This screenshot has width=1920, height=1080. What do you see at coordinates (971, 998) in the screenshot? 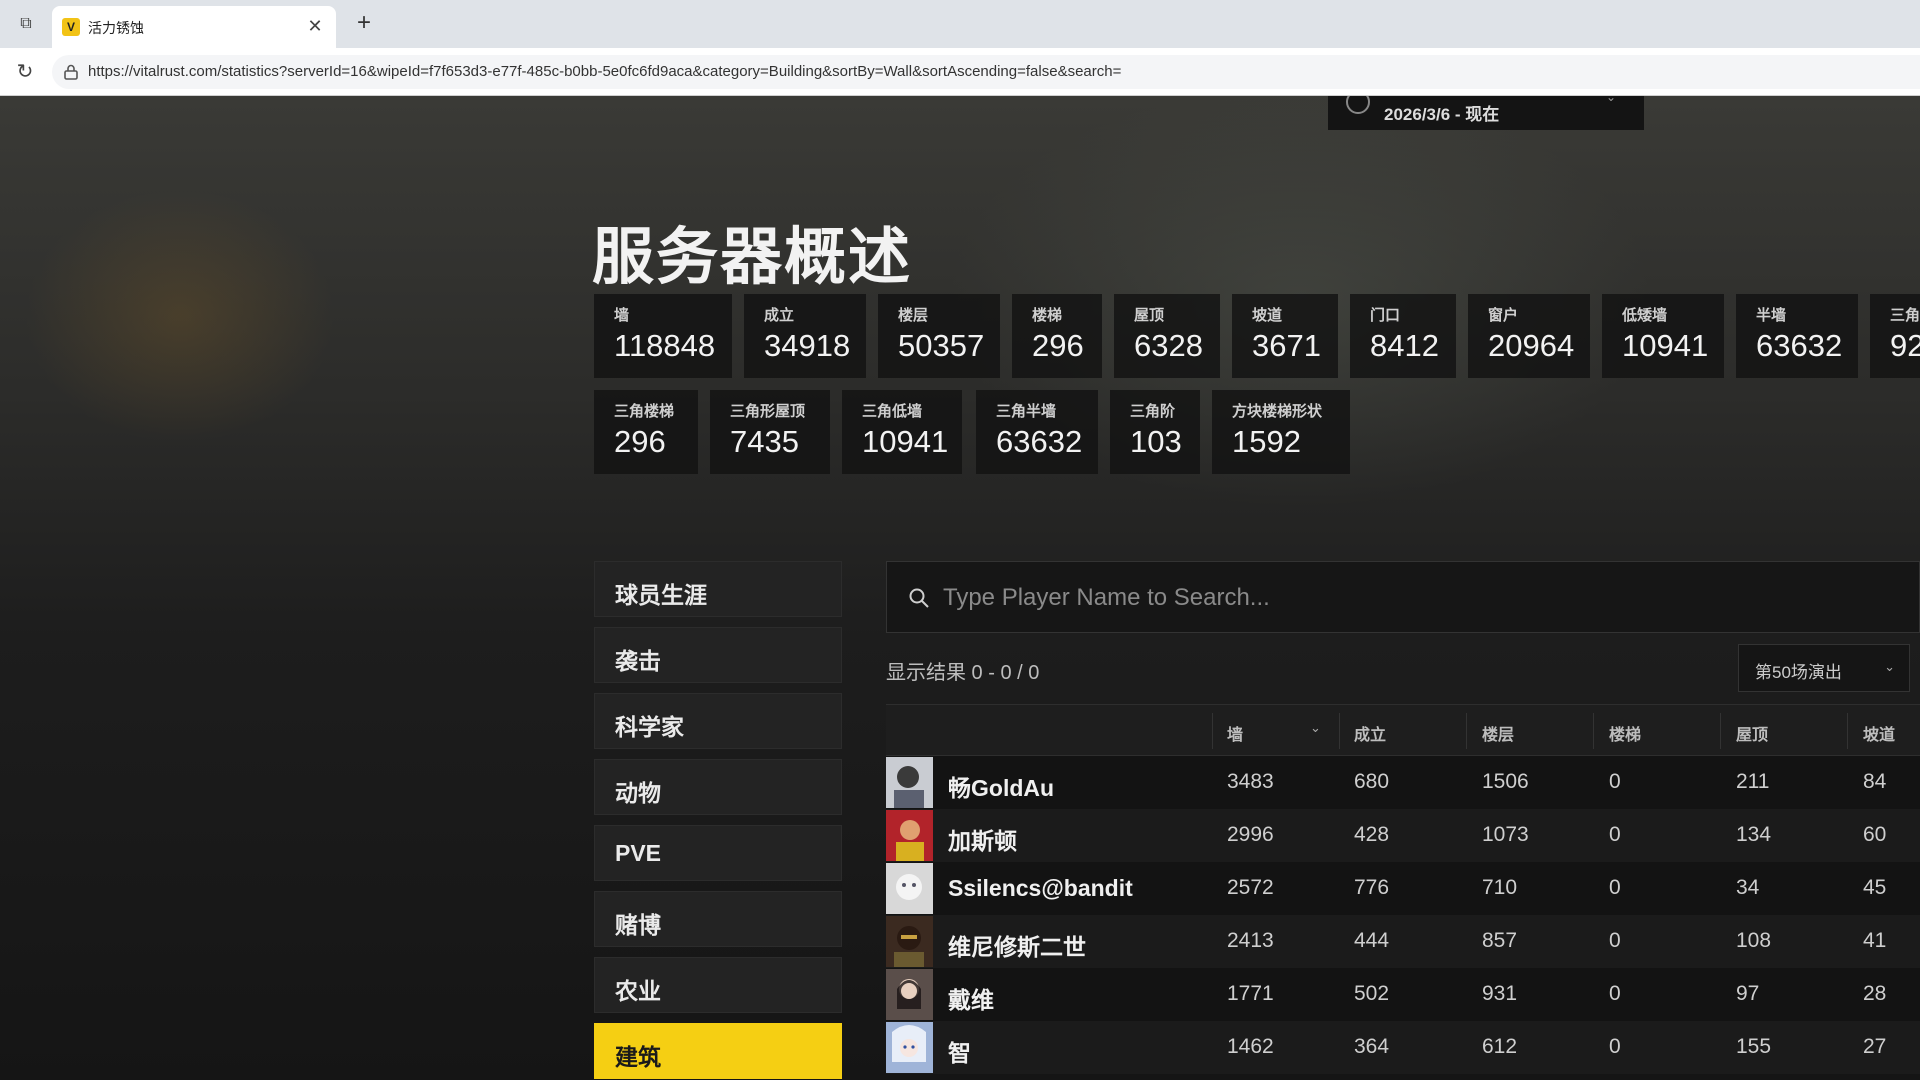
I see `player-name: 戴维` at bounding box center [971, 998].